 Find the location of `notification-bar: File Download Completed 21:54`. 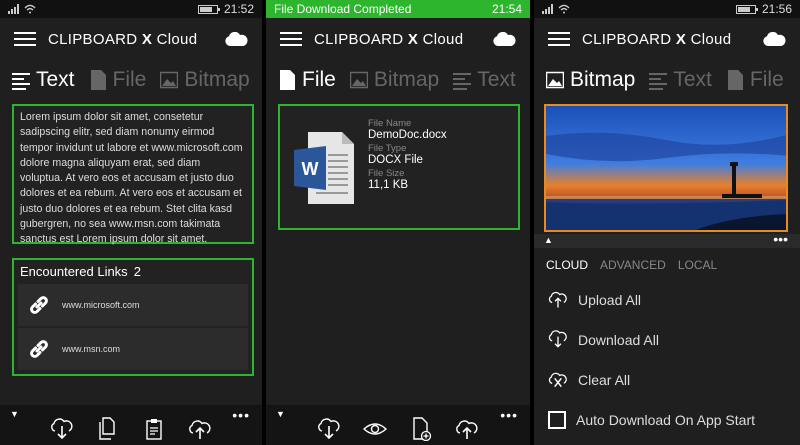

notification-bar: File Download Completed 21:54 is located at coordinates (398, 9).